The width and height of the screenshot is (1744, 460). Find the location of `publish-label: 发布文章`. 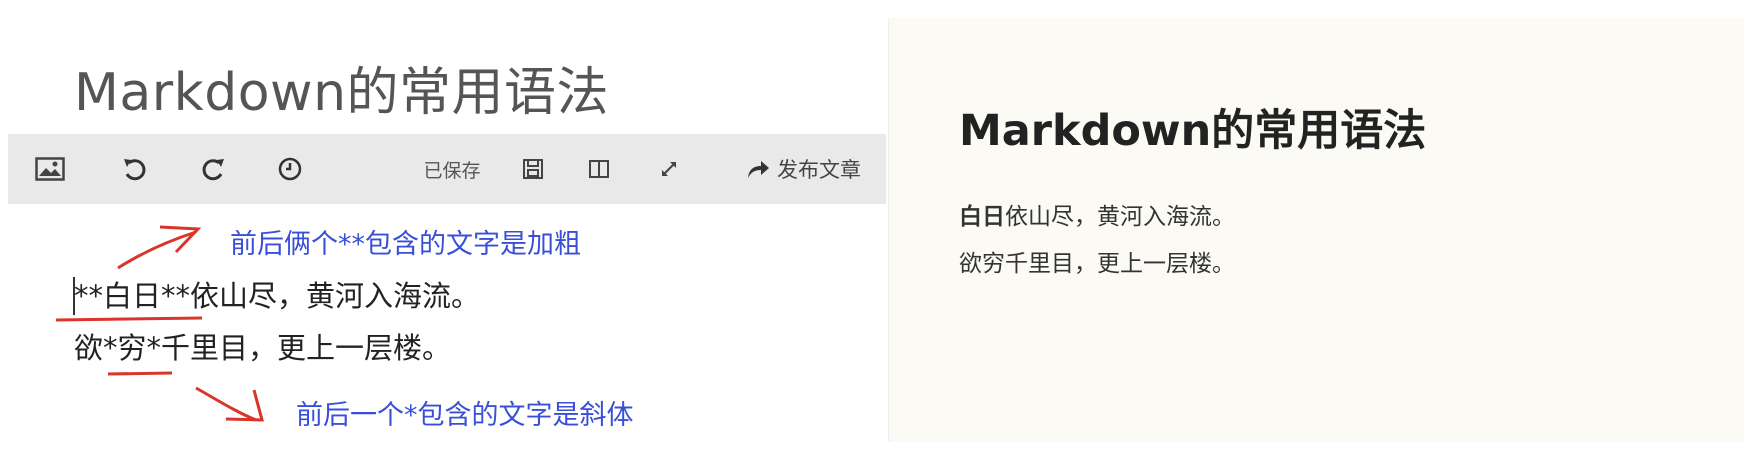

publish-label: 发布文章 is located at coordinates (819, 170).